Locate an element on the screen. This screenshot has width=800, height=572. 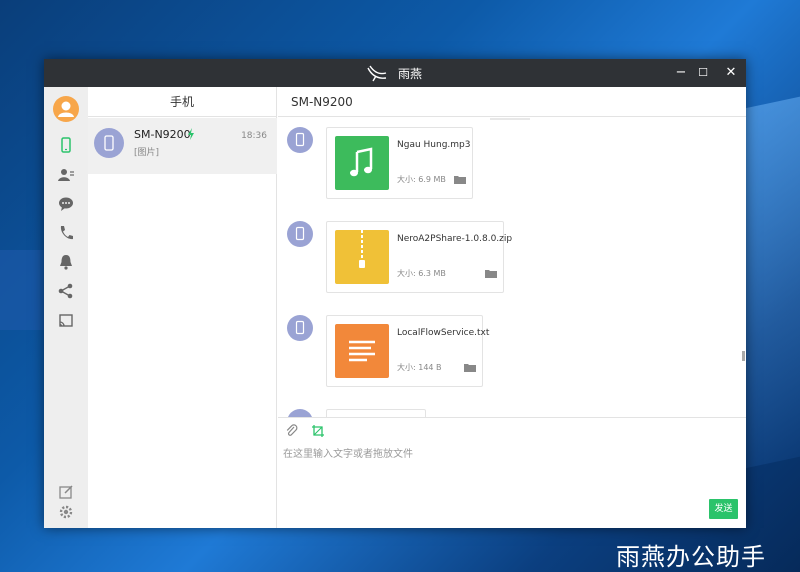
music-note-icon is located at coordinates (361, 162).